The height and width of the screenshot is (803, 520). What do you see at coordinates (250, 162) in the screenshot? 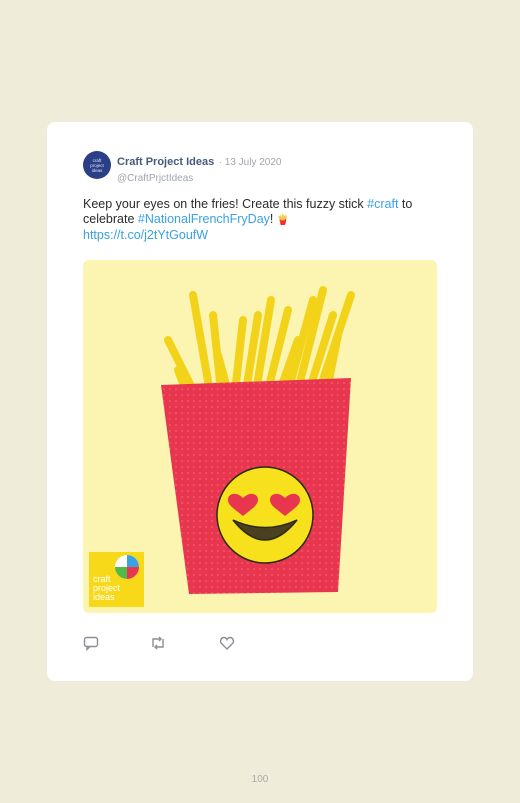
I see `tweet-date: · 13 July 2020` at bounding box center [250, 162].